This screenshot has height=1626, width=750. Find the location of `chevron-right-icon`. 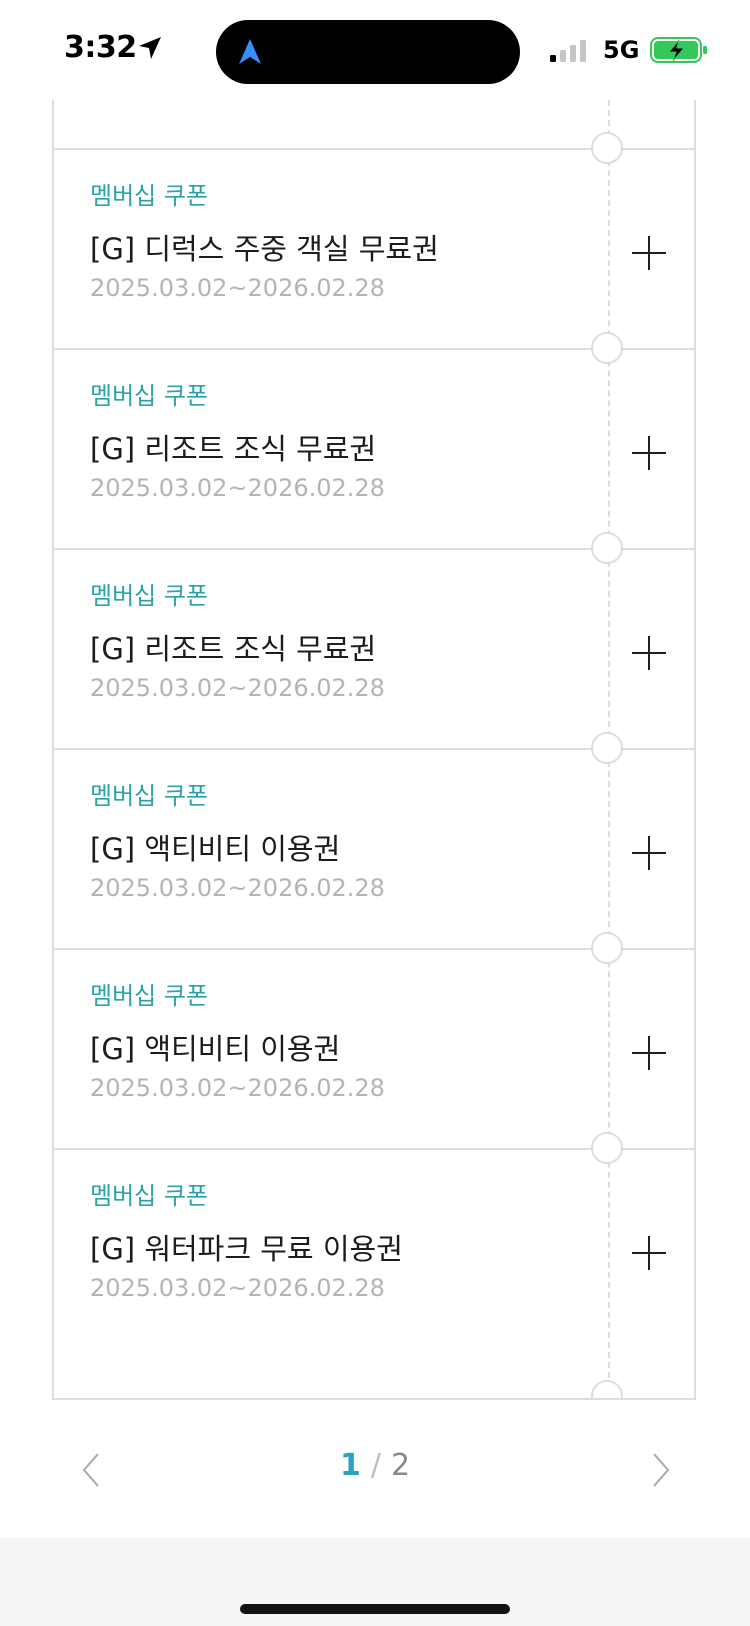

chevron-right-icon is located at coordinates (660, 1470).